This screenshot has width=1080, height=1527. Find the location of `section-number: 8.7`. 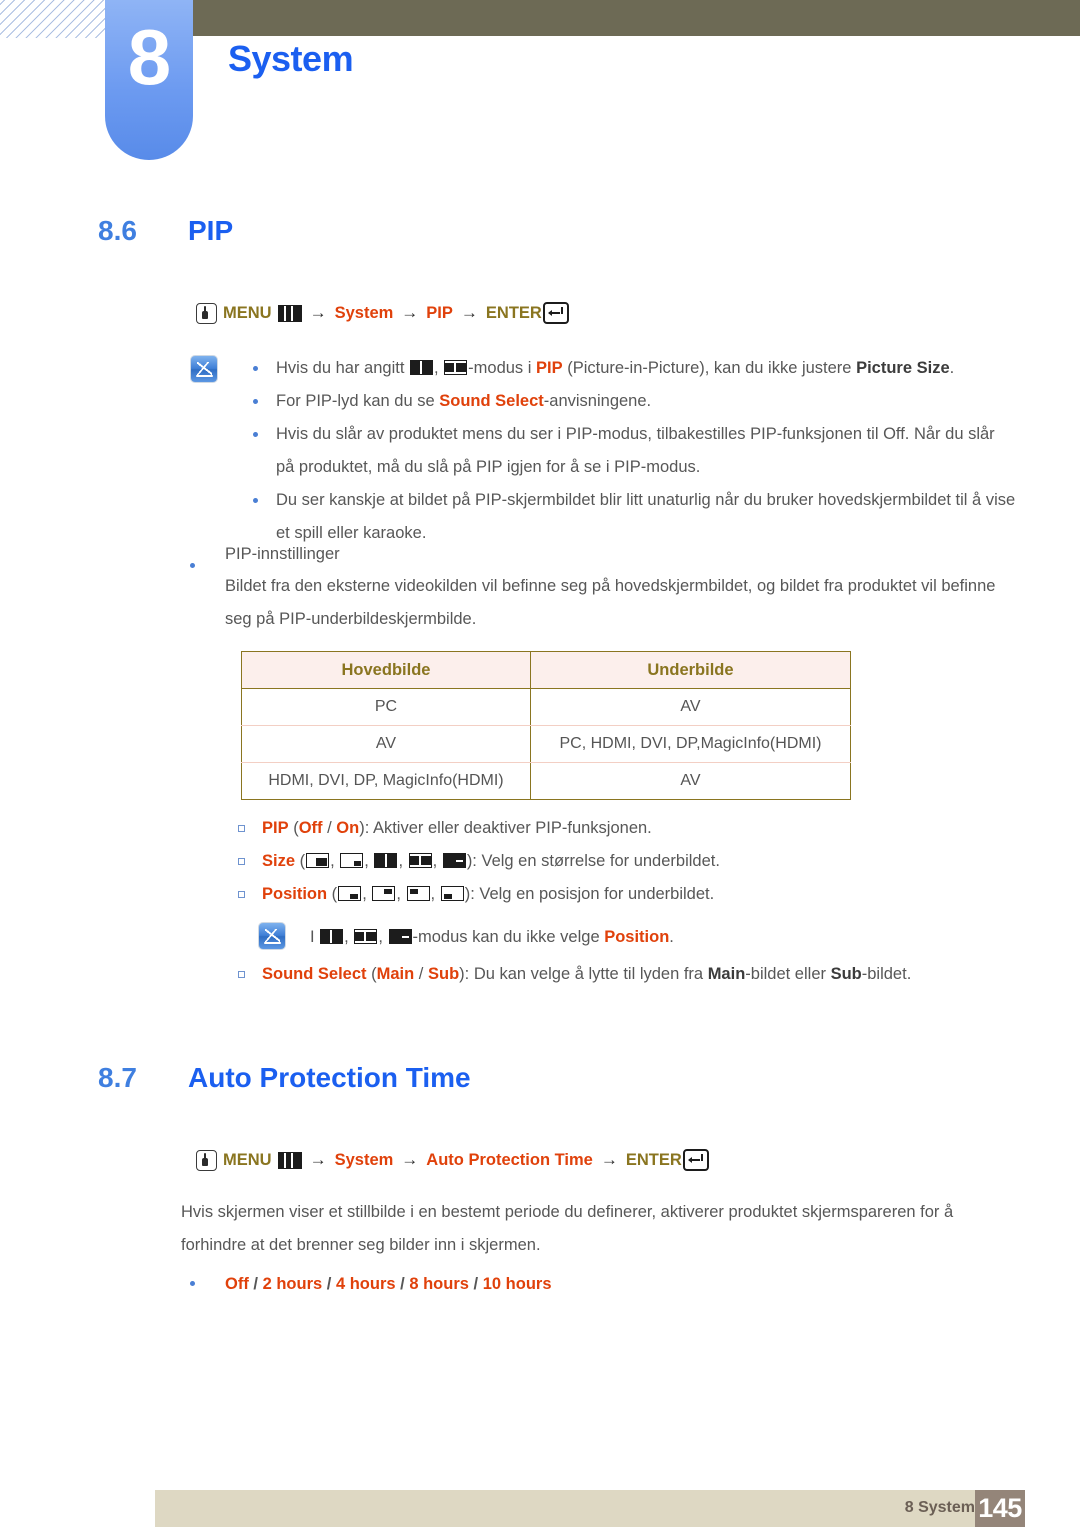

section-number: 8.7 is located at coordinates (117, 1077).